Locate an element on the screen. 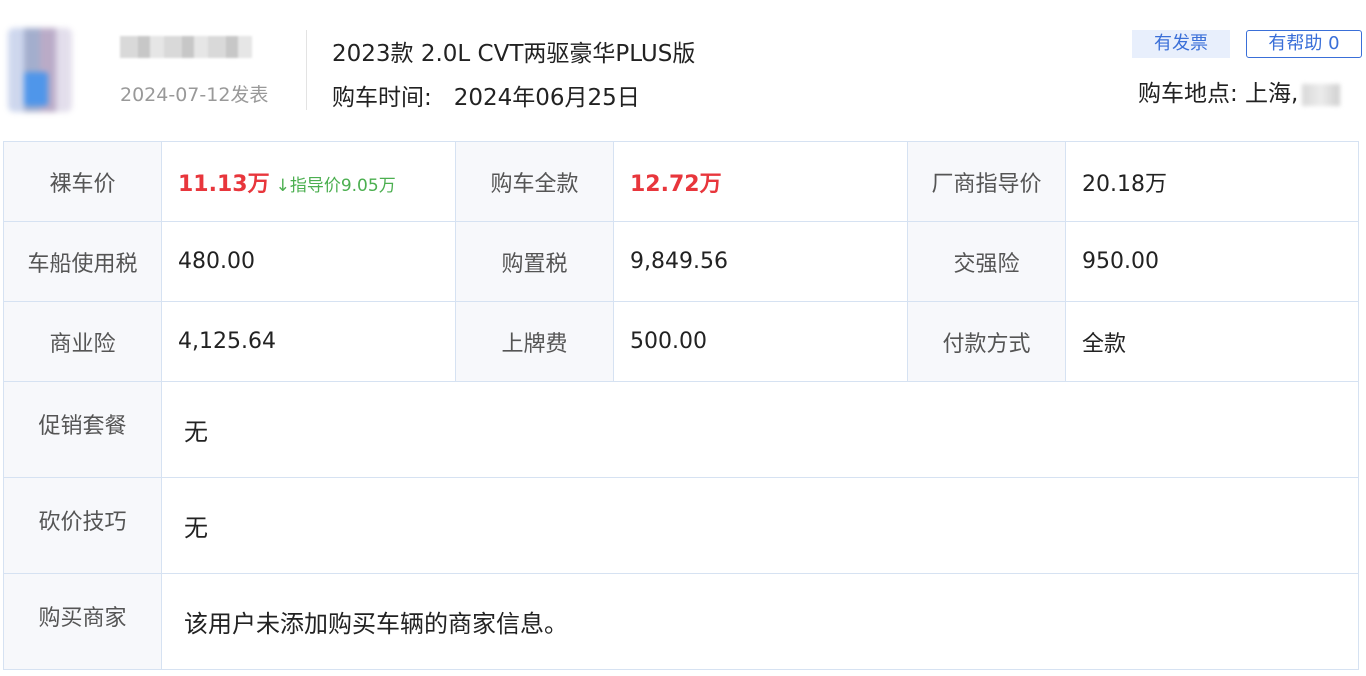 This screenshot has width=1366, height=676. total-price-cell: 12.72万 is located at coordinates (760, 181).